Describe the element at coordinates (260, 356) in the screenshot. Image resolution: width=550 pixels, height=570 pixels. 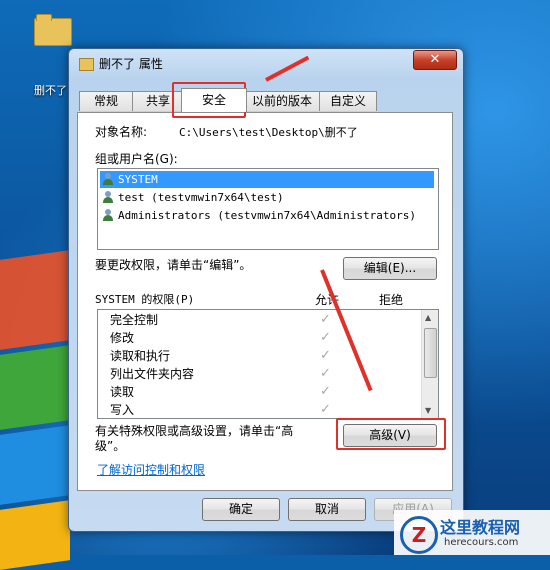
I see `list-item: 读取和执行 ✓` at that location.